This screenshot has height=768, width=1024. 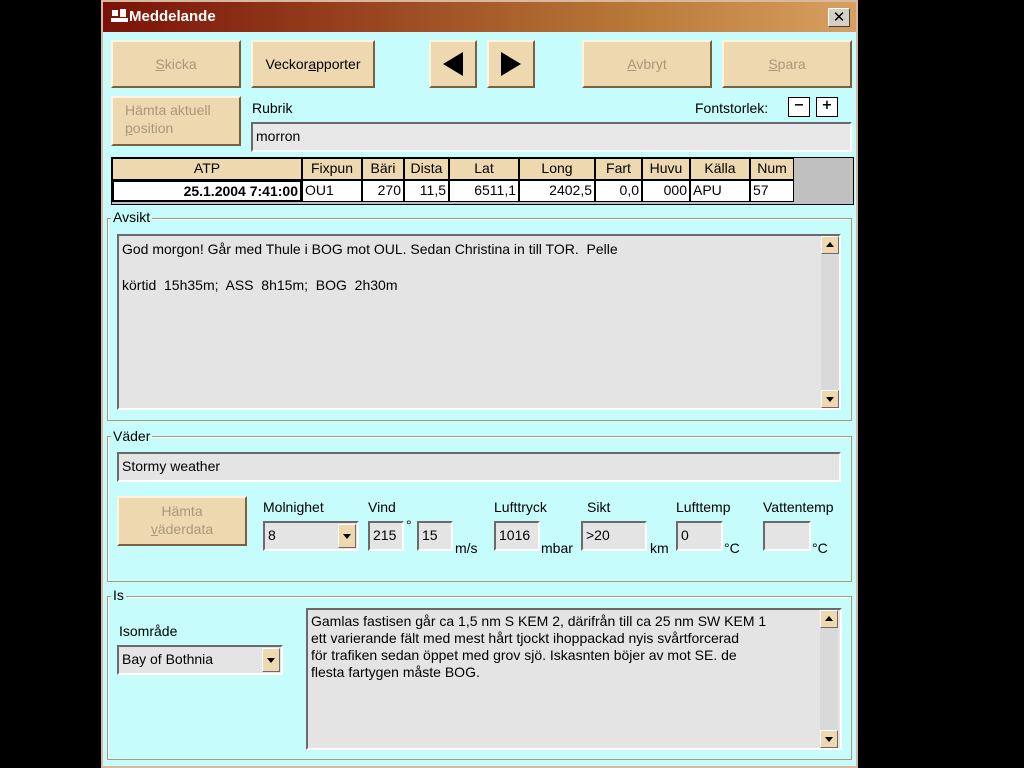 I want to click on wind-speed-input: 15, so click(x=435, y=536).